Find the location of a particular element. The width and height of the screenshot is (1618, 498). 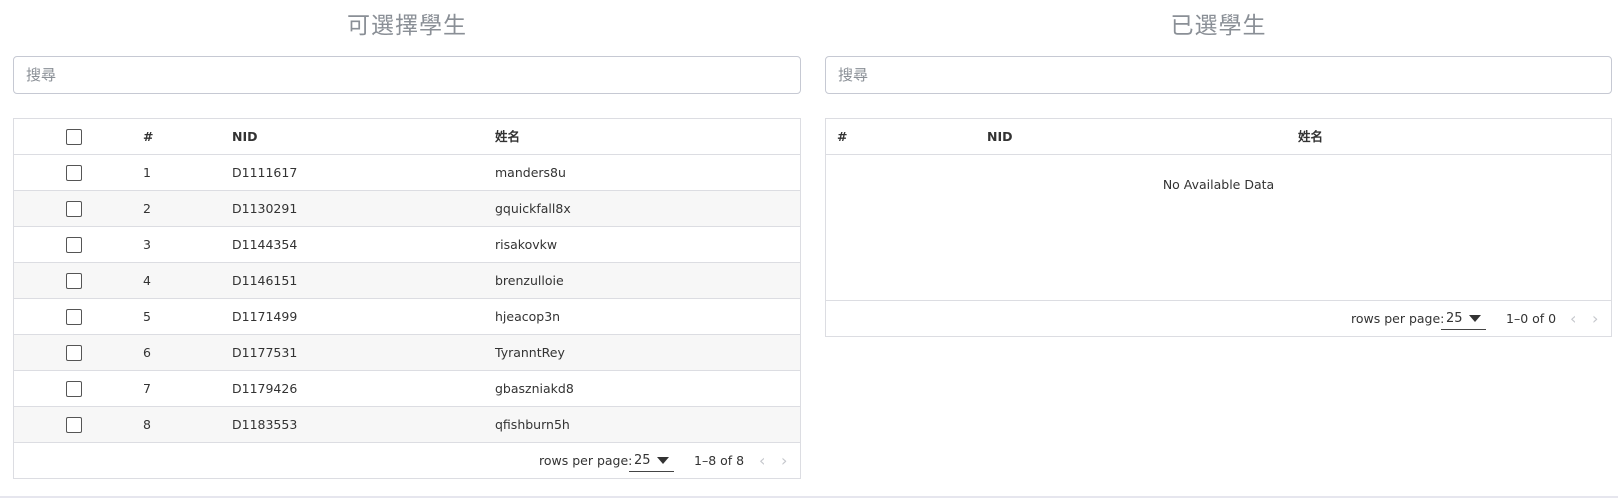

table-row: 6 D1177531 TyranntRey is located at coordinates (407, 353).